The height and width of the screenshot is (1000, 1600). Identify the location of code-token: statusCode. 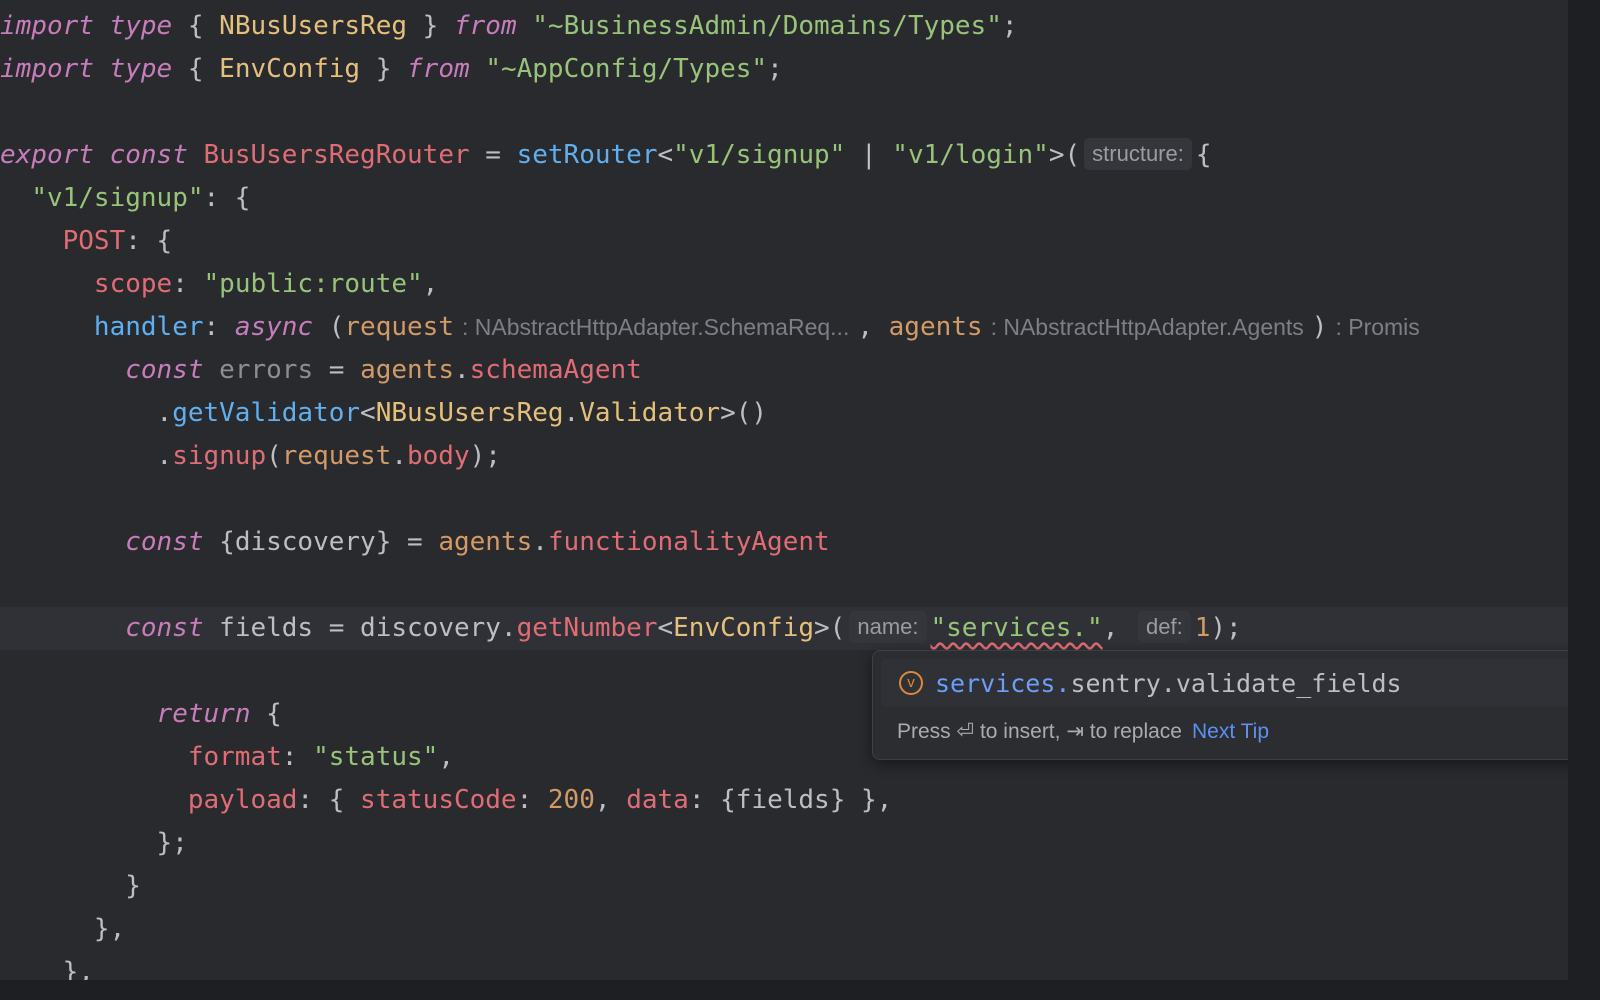
(438, 800).